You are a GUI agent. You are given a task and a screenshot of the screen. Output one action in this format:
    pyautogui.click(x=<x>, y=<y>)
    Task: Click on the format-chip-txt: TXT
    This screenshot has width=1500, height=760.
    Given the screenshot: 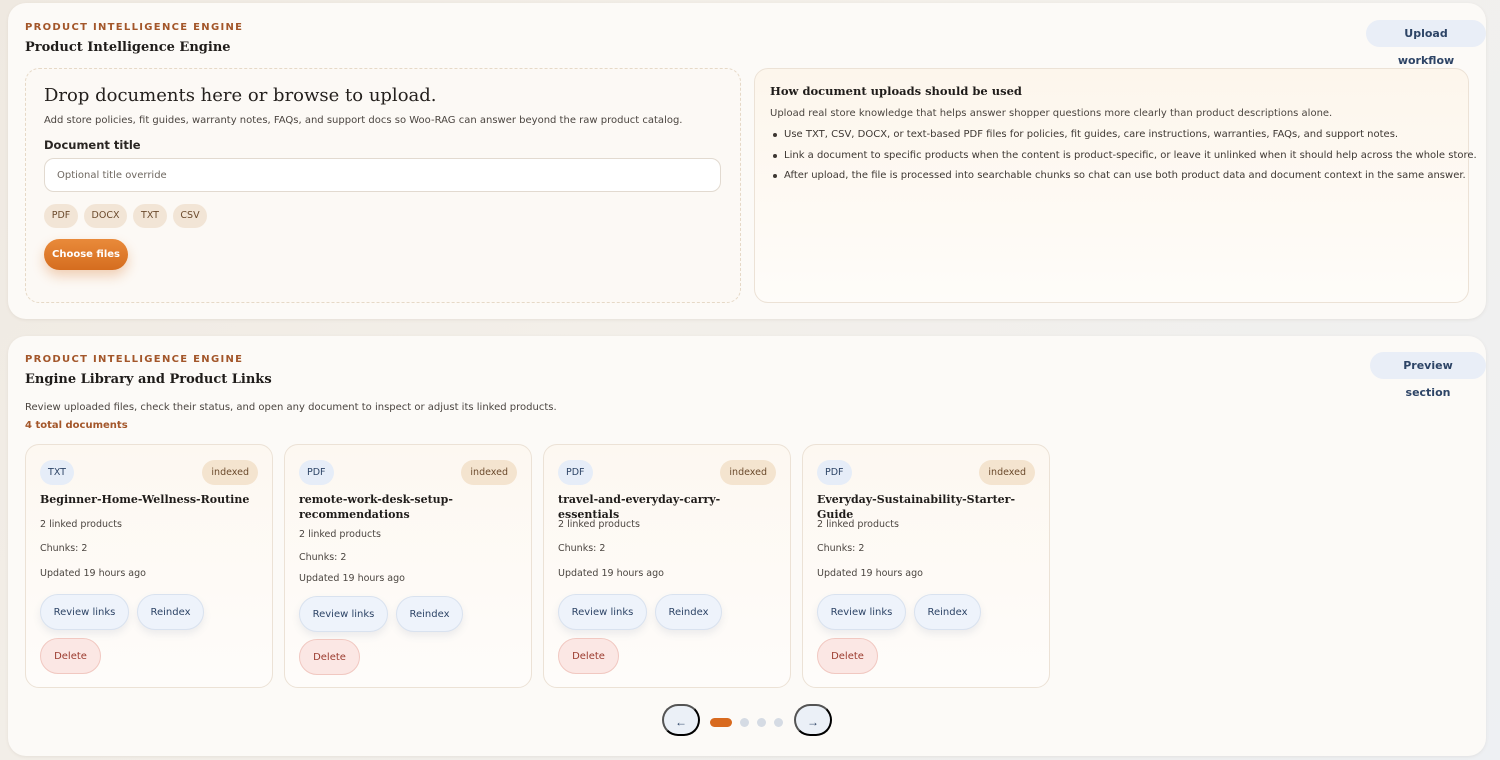 What is the action you would take?
    pyautogui.click(x=150, y=216)
    